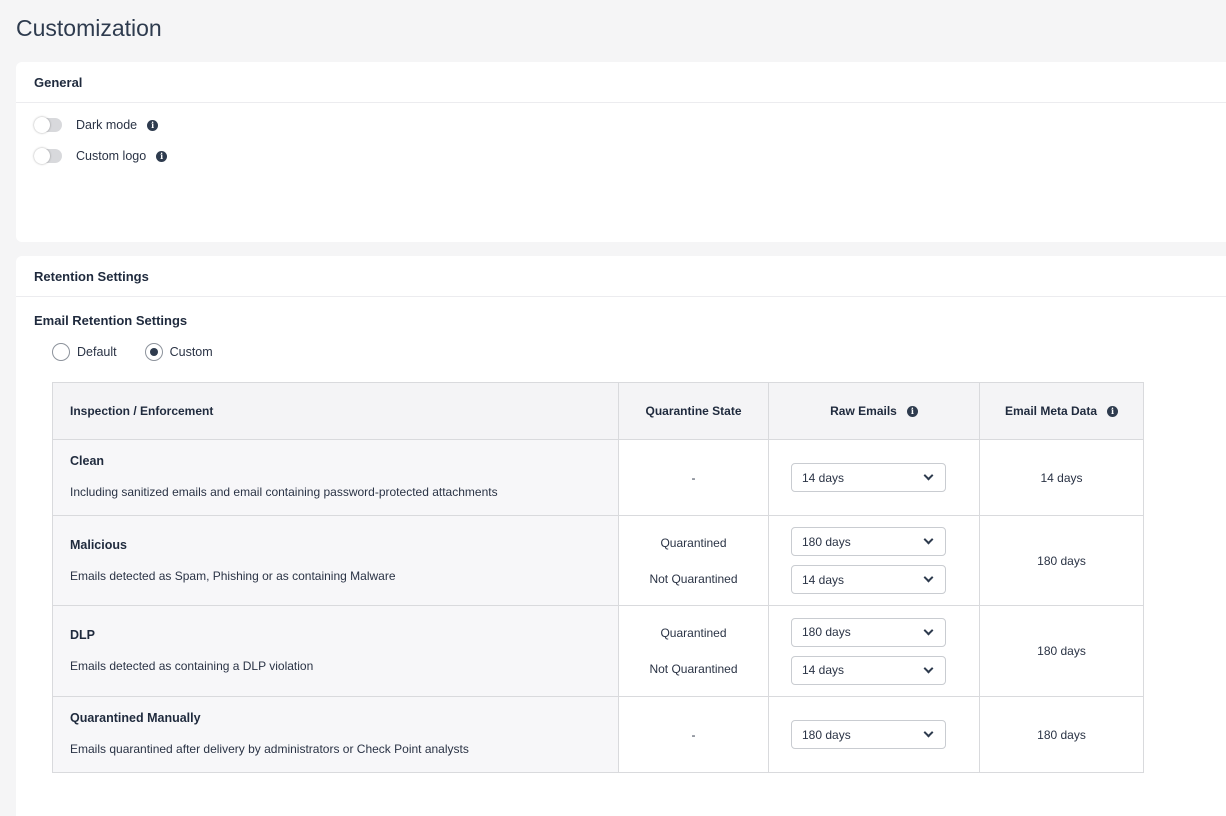 This screenshot has width=1226, height=816. Describe the element at coordinates (48, 156) in the screenshot. I see `custom-logo-toggle` at that location.